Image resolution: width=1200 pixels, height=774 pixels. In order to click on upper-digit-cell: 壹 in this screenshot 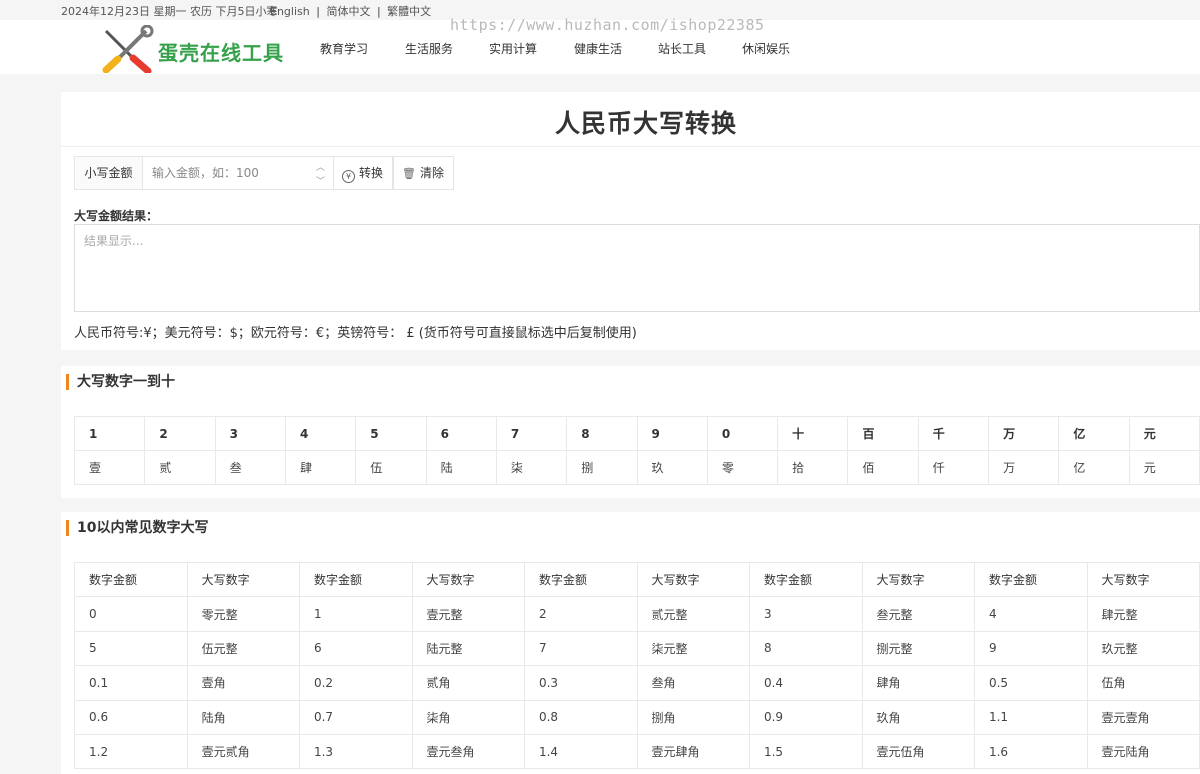, I will do `click(109, 467)`.